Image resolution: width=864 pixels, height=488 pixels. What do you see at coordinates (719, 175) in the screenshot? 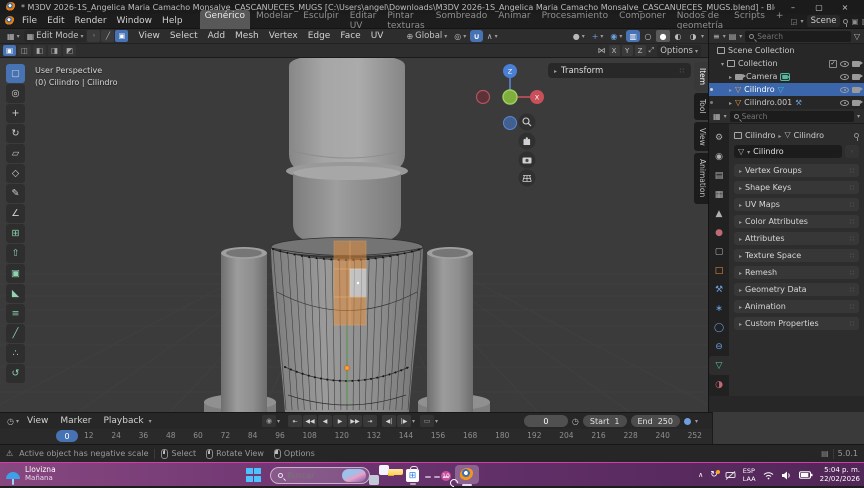
I see `output-tab: ▤` at bounding box center [719, 175].